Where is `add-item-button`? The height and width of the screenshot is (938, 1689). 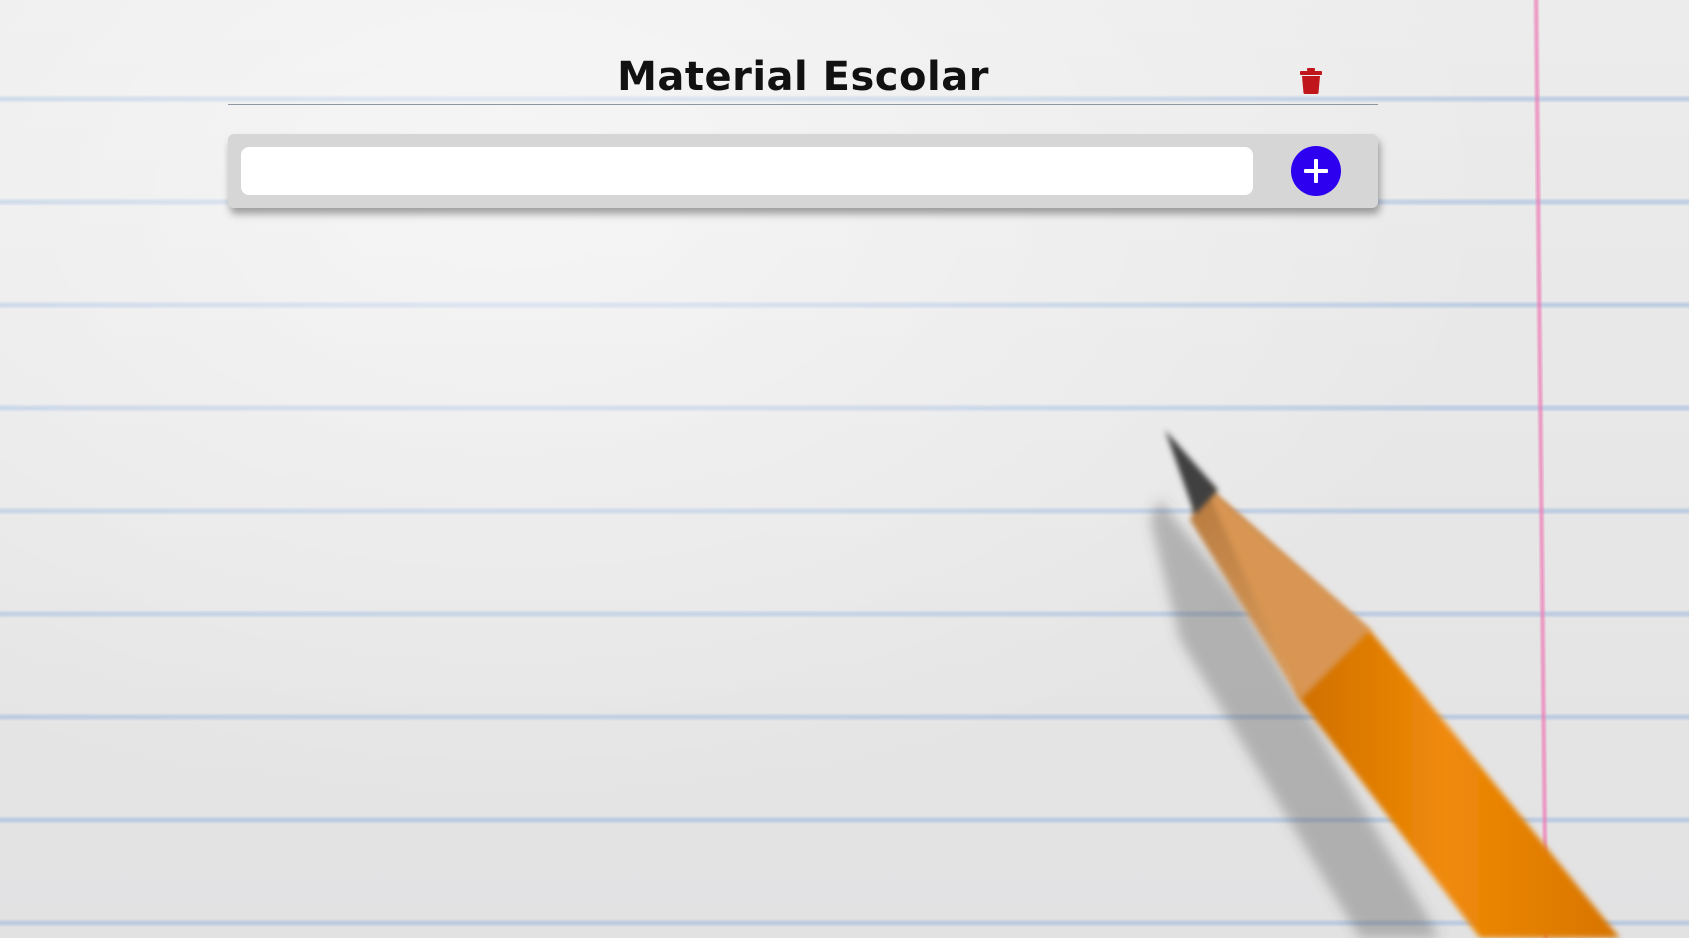
add-item-button is located at coordinates (1316, 171).